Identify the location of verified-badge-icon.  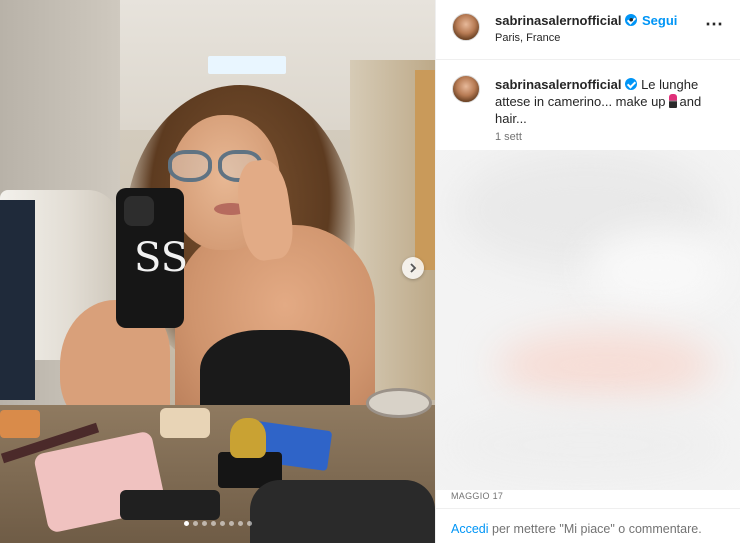
(631, 84).